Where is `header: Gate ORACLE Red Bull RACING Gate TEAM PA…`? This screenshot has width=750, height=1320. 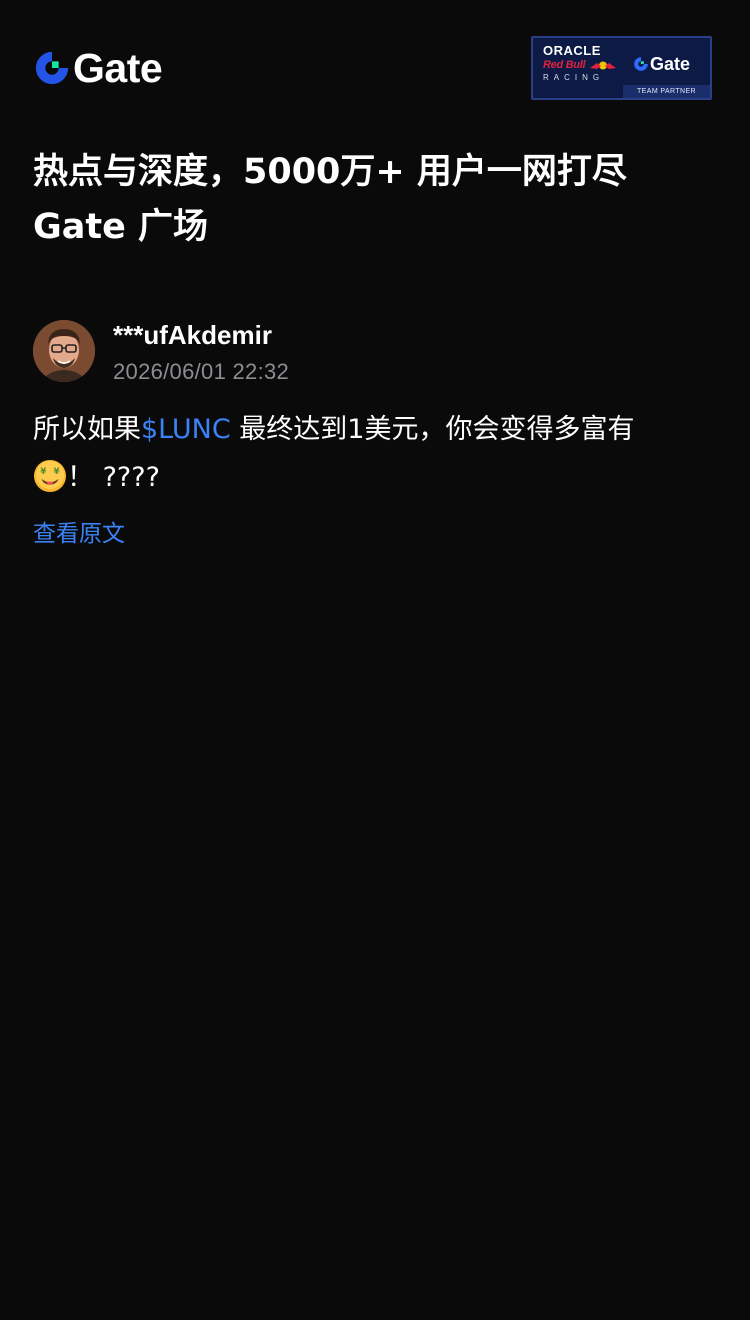
header: Gate ORACLE Red Bull RACING Gate TEAM PA… is located at coordinates (372, 68).